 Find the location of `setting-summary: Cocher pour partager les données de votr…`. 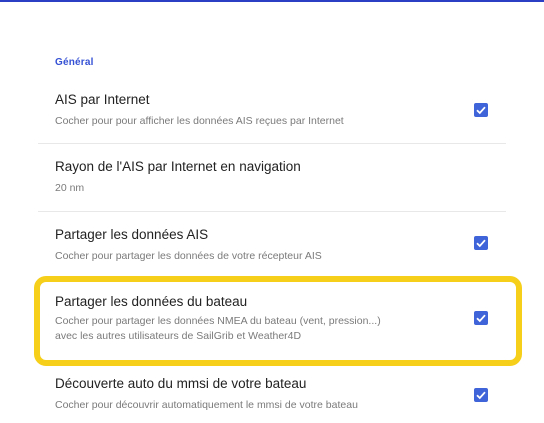

setting-summary: Cocher pour partager les données de votr… is located at coordinates (188, 256).